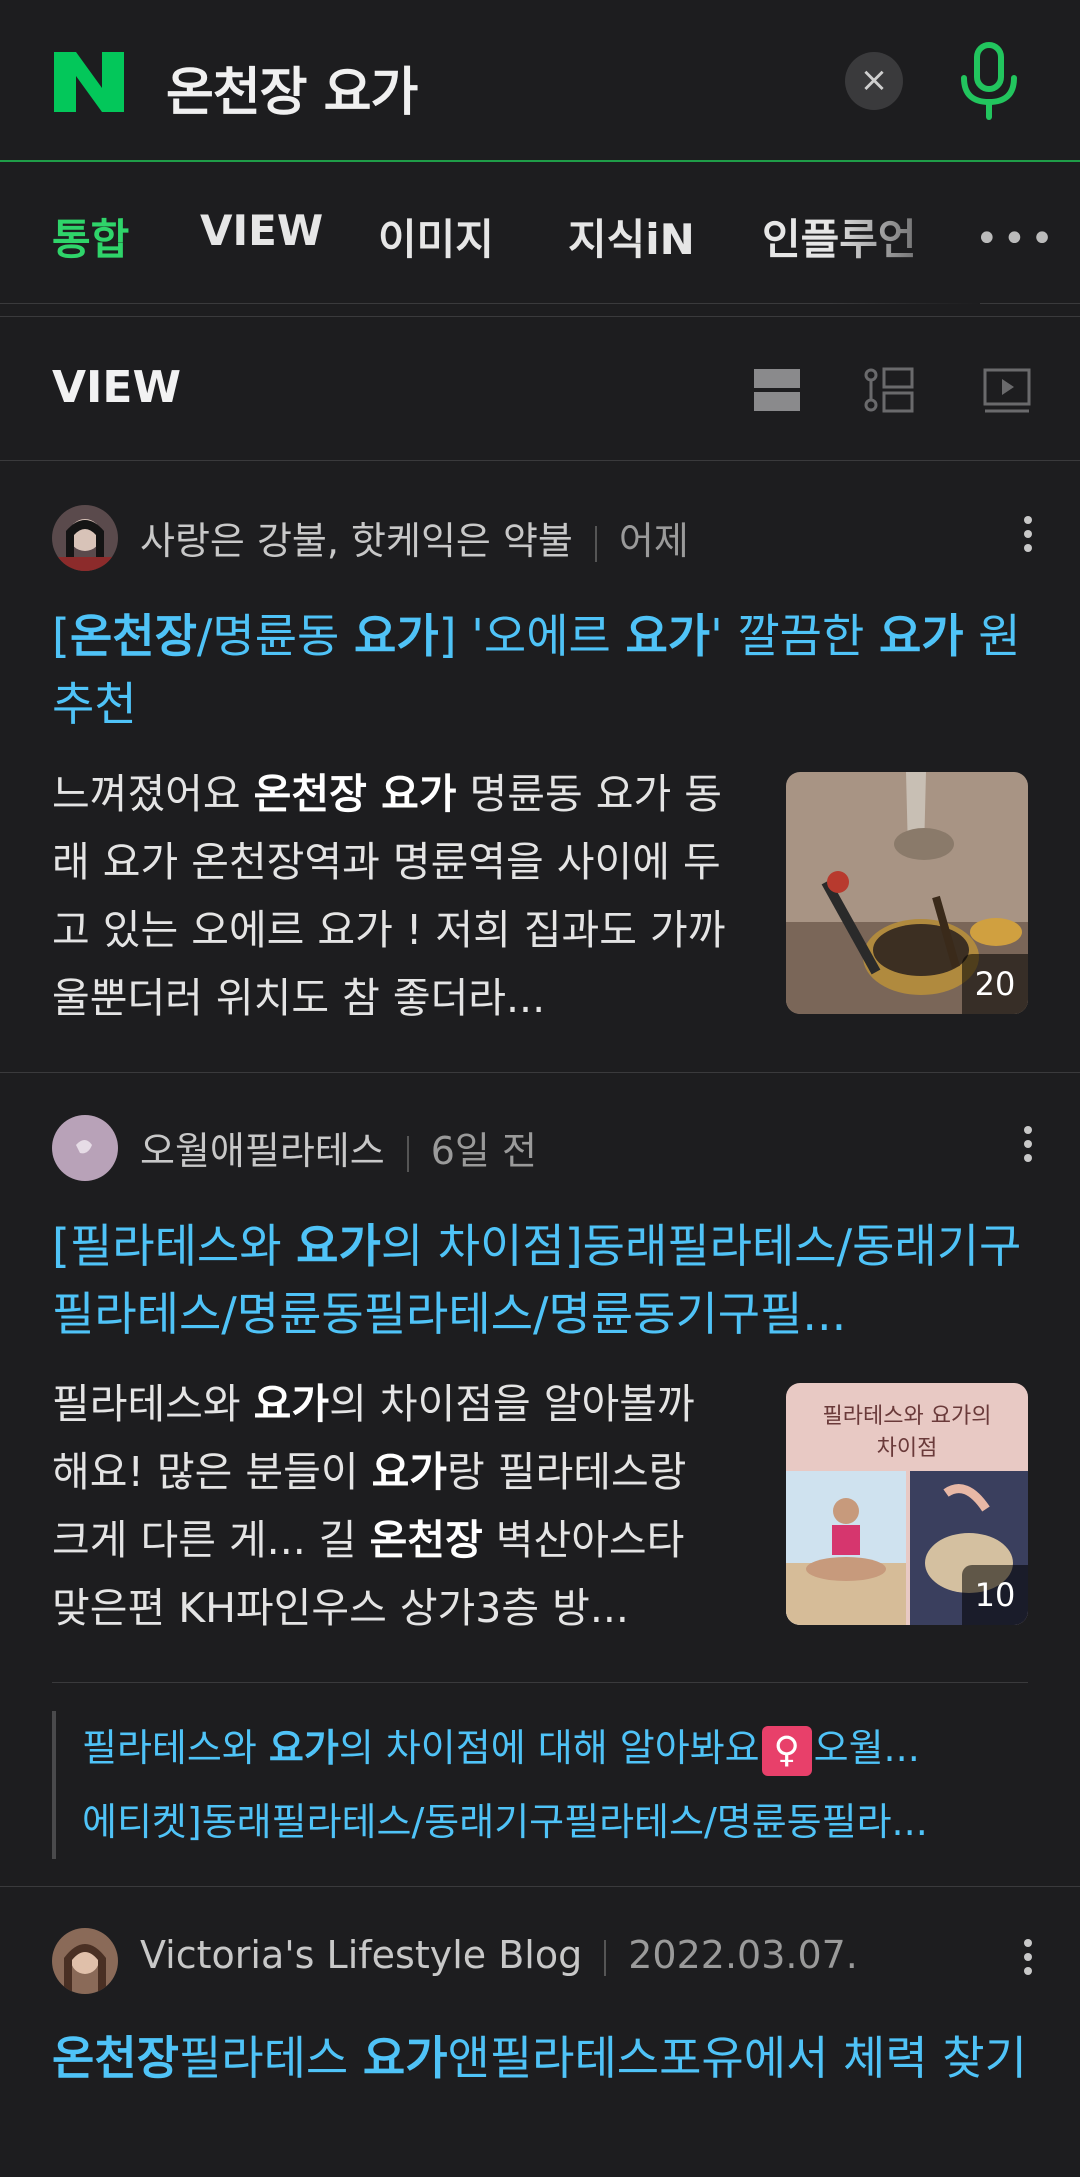  What do you see at coordinates (995, 984) in the screenshot?
I see `image-count-badge: 20` at bounding box center [995, 984].